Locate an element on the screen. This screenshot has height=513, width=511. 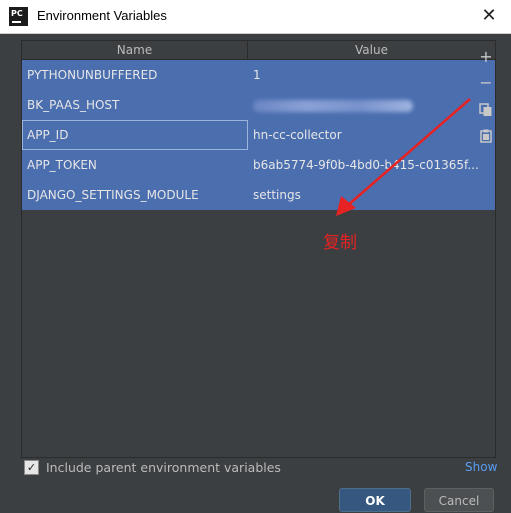
include-parent-label: Include parent environment variables is located at coordinates (163, 467).